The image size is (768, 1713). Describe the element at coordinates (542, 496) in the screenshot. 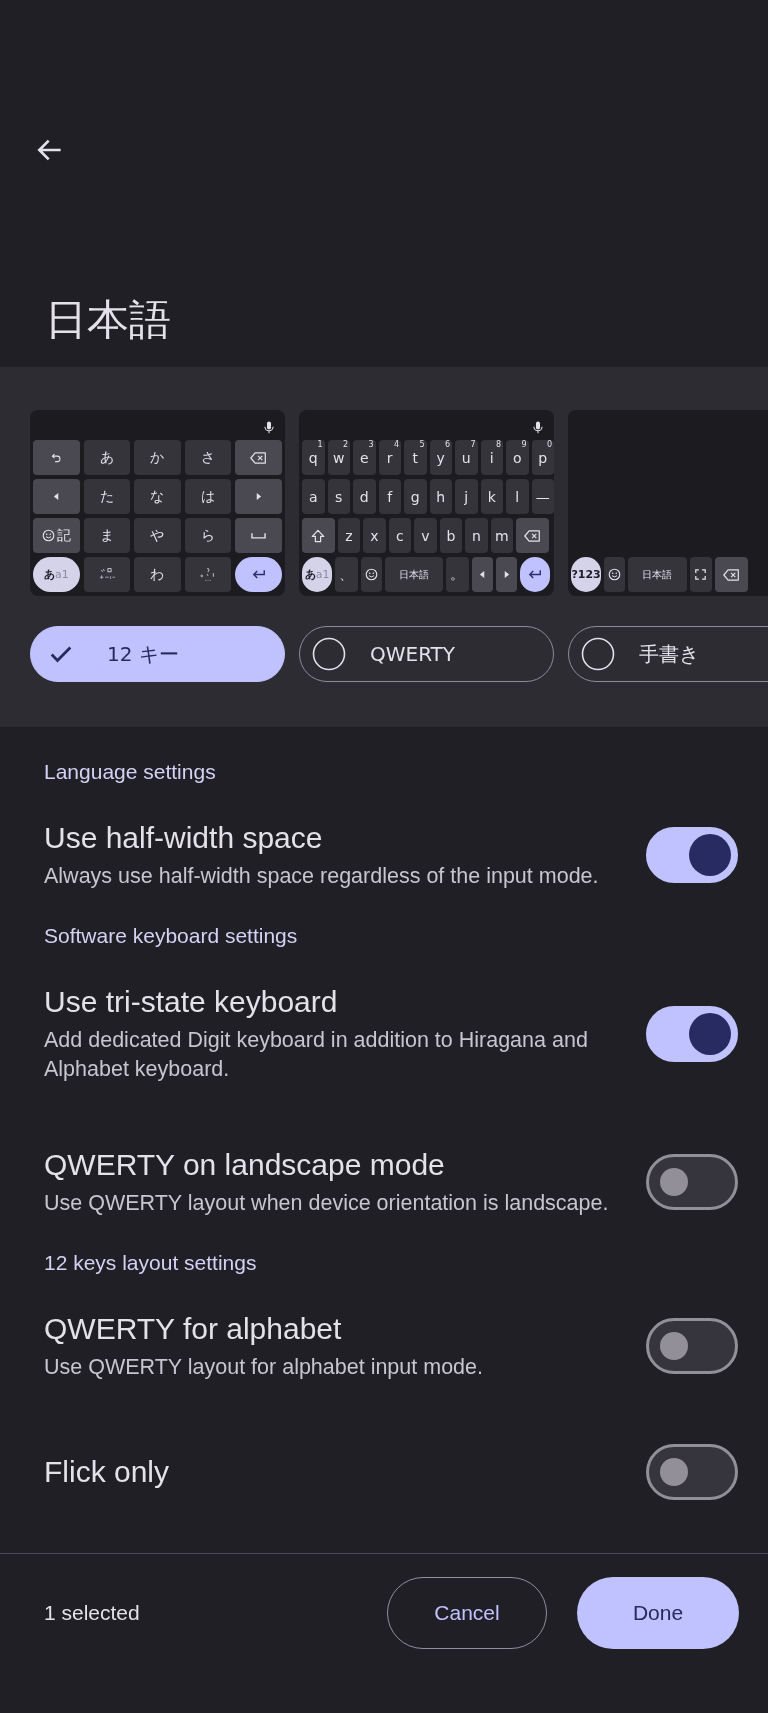

I see `key-label: —` at that location.